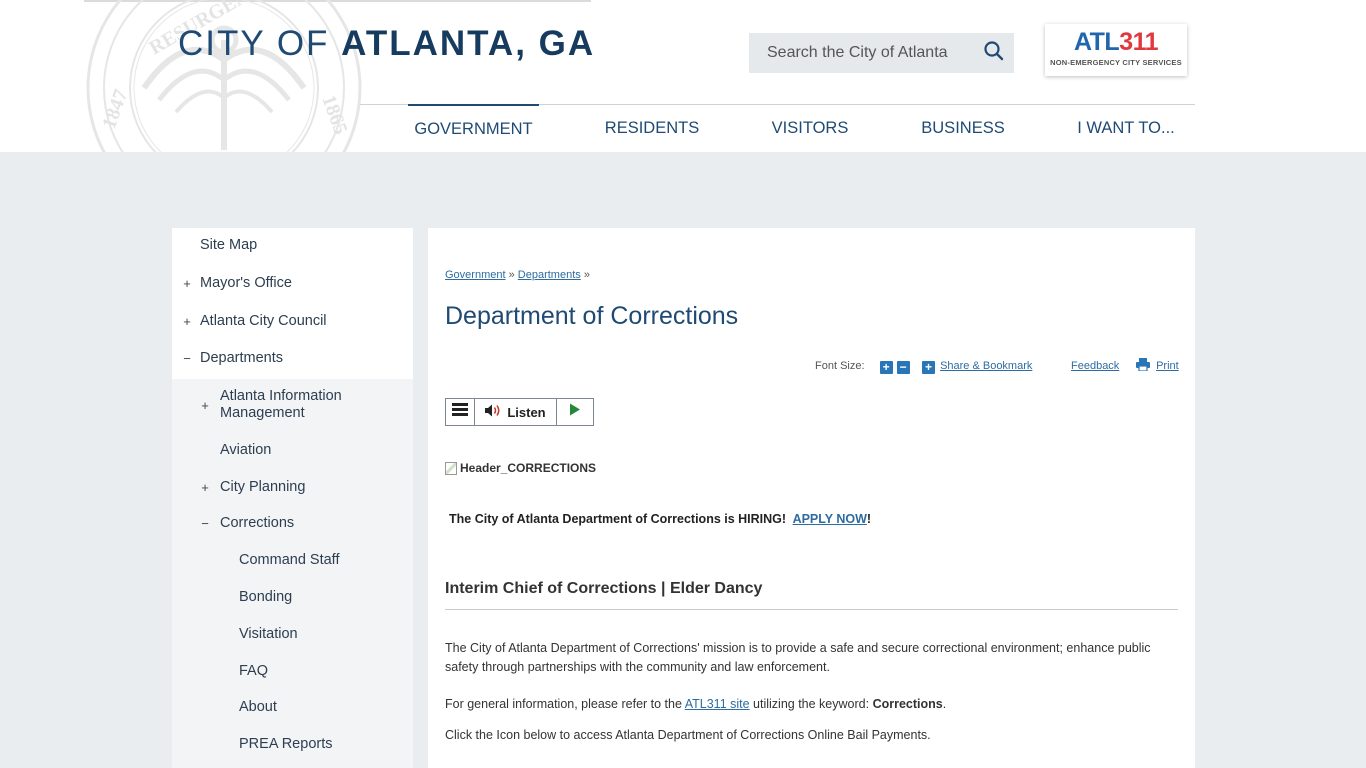  I want to click on sidebar-item-atlanta-information-management: + Atlanta Information Management, so click(292, 406).